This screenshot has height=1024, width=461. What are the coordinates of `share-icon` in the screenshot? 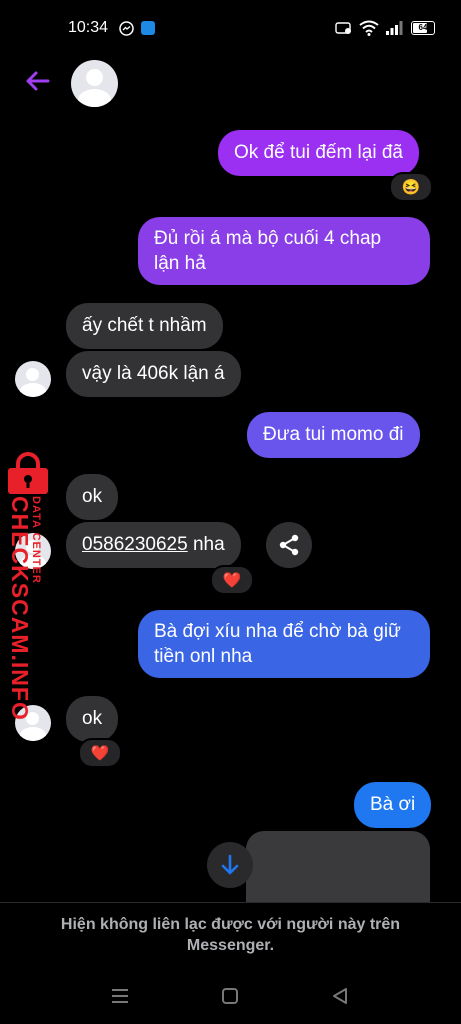 It's located at (289, 545).